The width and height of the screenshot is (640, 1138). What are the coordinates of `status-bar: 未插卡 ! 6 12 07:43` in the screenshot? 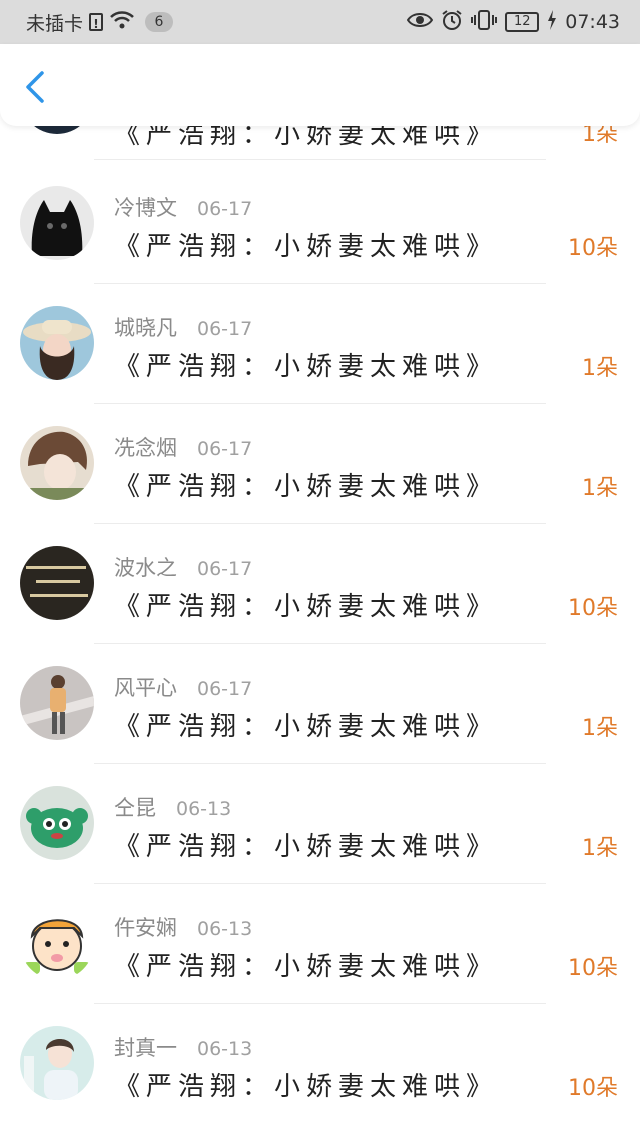 It's located at (320, 22).